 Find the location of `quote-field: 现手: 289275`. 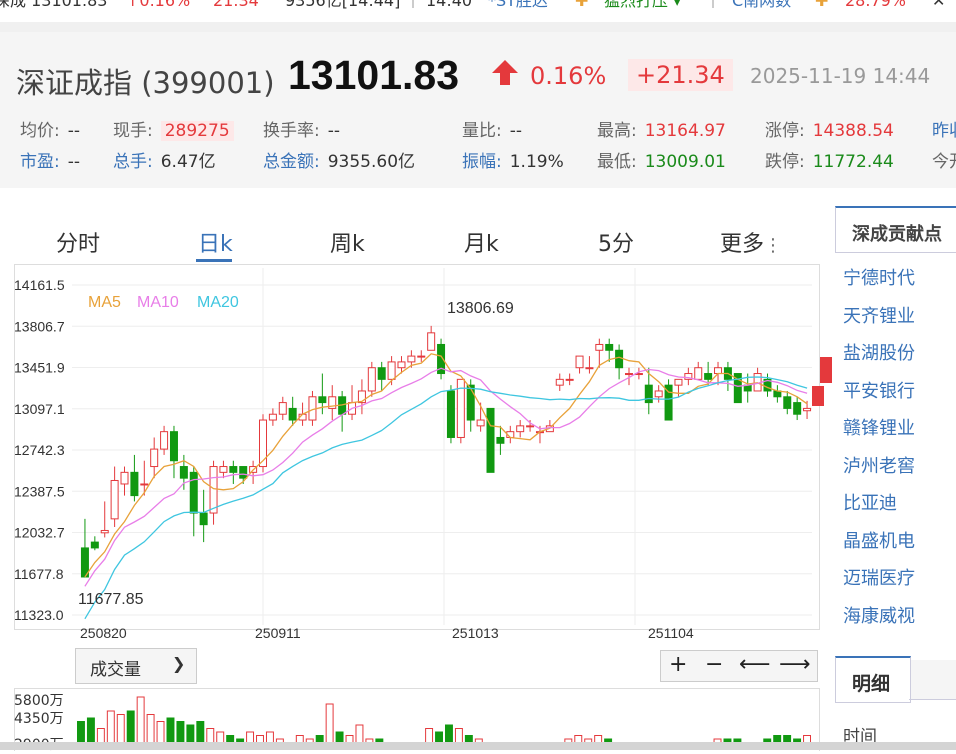

quote-field: 现手: 289275 is located at coordinates (173, 128).